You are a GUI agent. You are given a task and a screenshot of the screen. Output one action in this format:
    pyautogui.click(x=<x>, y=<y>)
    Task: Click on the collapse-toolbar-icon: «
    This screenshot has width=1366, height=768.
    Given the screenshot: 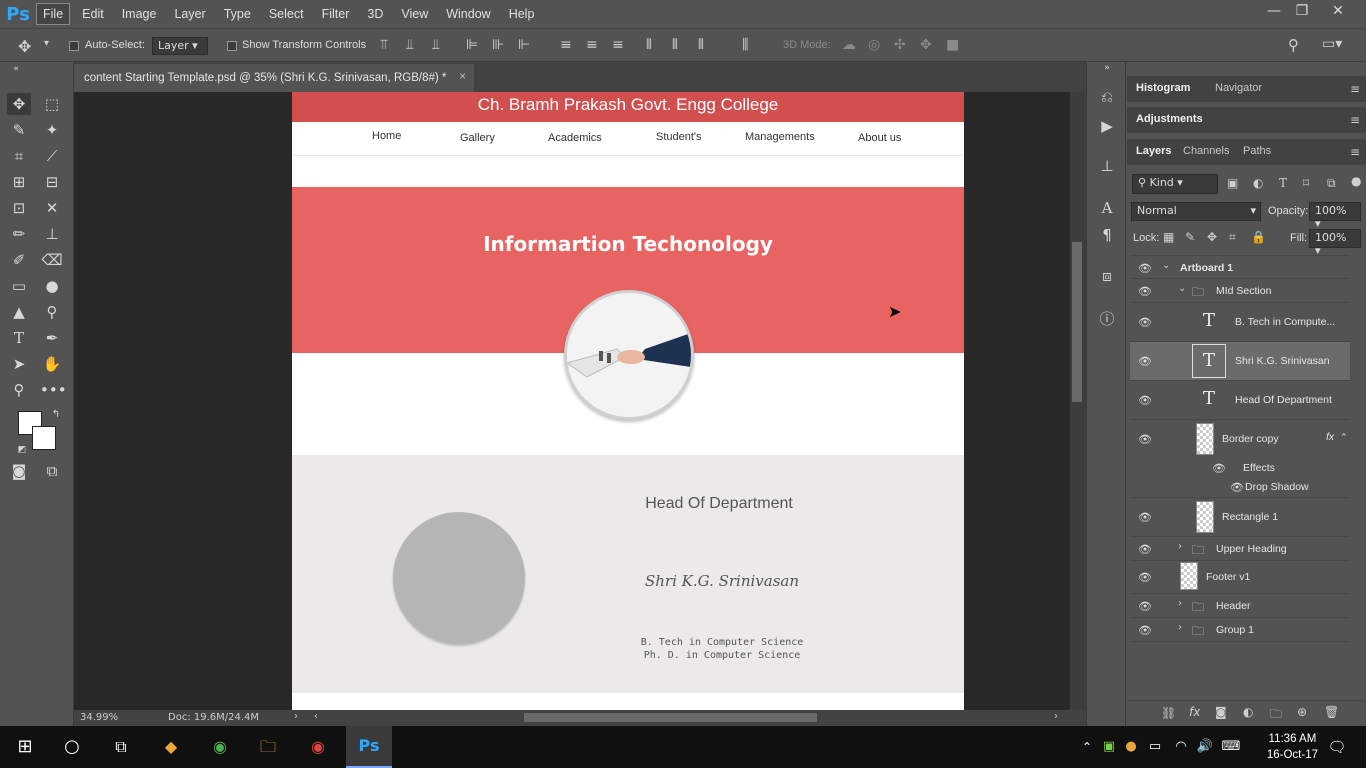 What is the action you would take?
    pyautogui.click(x=16, y=69)
    